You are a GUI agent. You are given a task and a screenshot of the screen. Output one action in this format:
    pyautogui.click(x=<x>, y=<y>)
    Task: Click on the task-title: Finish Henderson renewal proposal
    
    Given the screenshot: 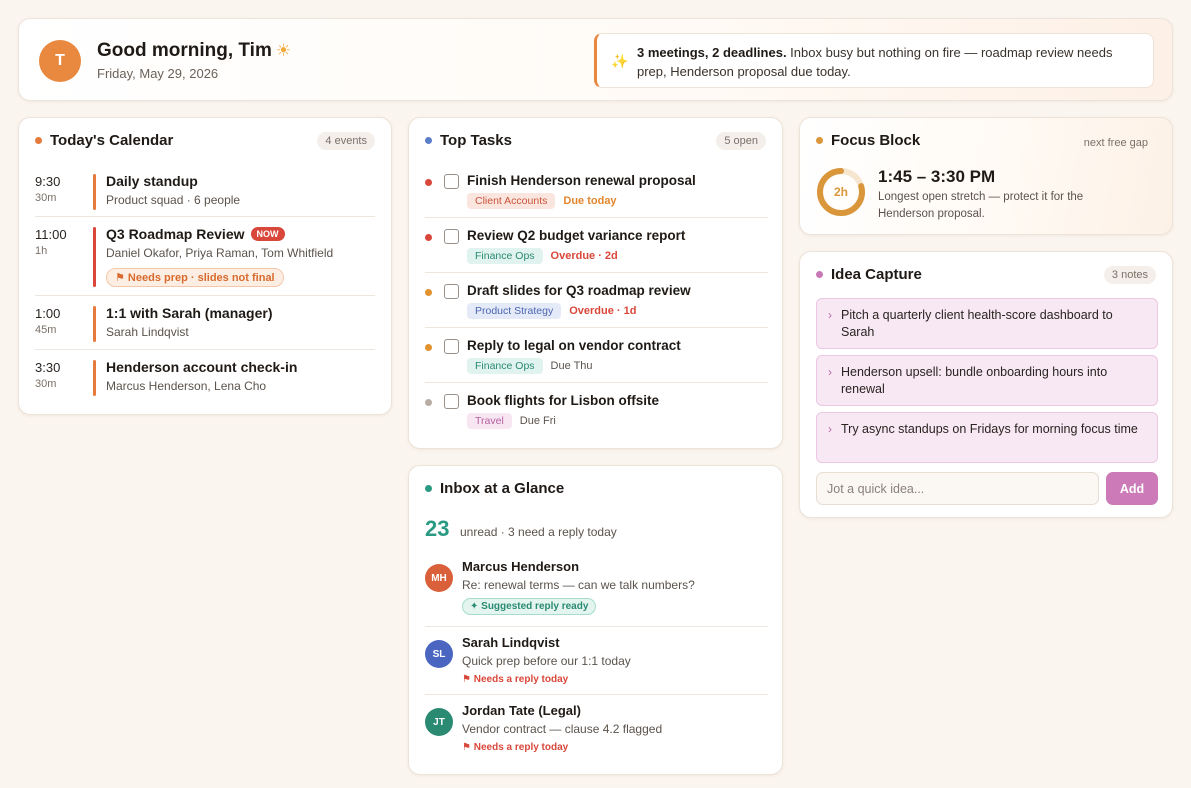 What is the action you would take?
    pyautogui.click(x=581, y=180)
    